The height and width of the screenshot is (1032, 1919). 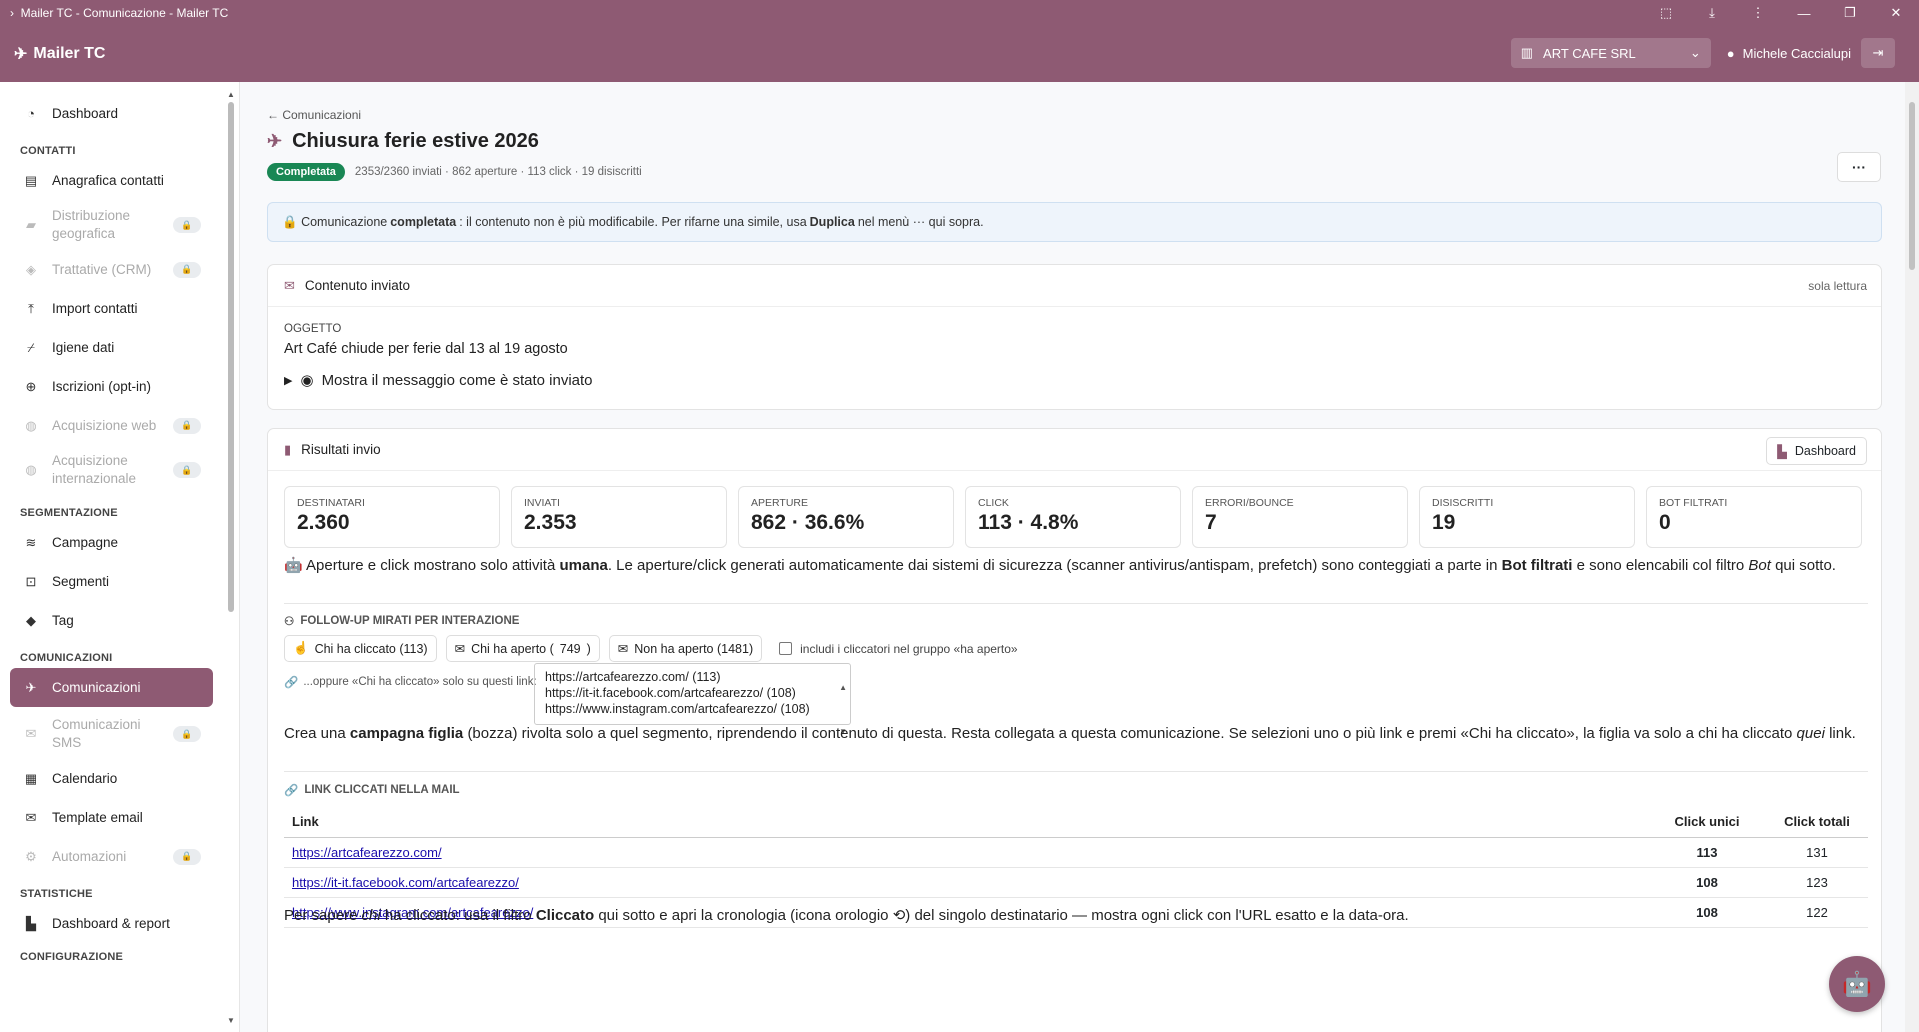 I want to click on envelope-open-icon: ✉, so click(x=460, y=649).